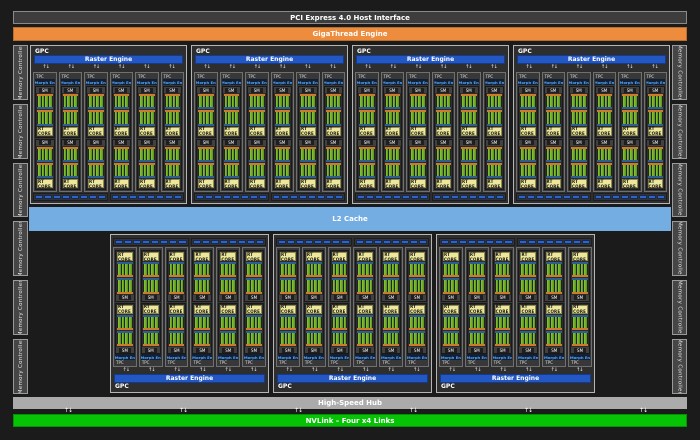 Image resolution: width=700 pixels, height=440 pixels. Describe the element at coordinates (20, 72) in the screenshot. I see `memory-controller-block: Memory Controller` at that location.